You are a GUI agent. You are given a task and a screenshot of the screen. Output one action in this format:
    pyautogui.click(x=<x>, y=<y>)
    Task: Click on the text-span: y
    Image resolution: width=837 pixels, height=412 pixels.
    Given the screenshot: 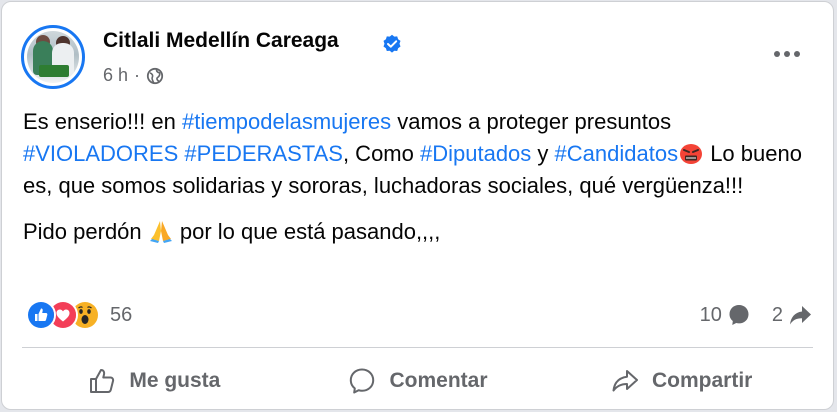 What is the action you would take?
    pyautogui.click(x=543, y=153)
    